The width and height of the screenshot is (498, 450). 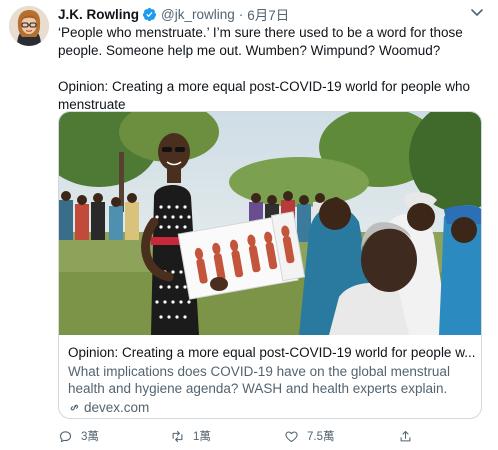 I want to click on avatar-image, so click(x=29, y=26).